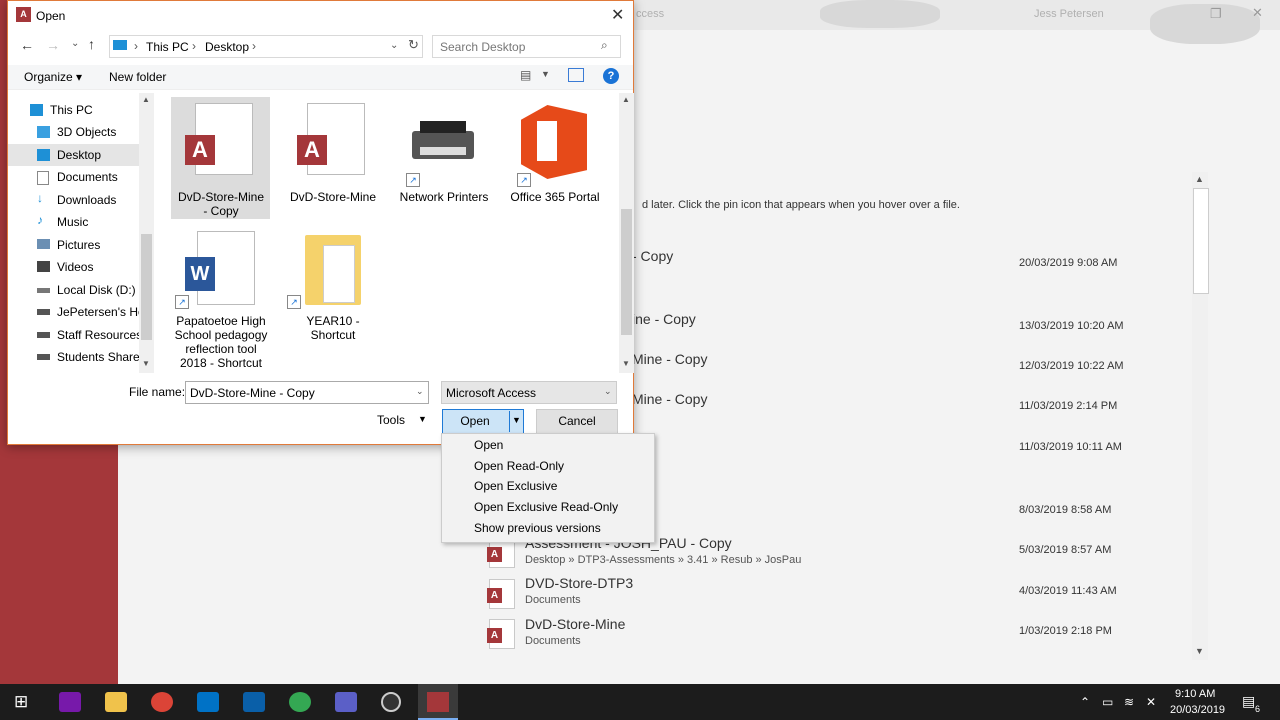 The height and width of the screenshot is (720, 1280). Describe the element at coordinates (443, 127) in the screenshot. I see `printer-top-icon` at that location.